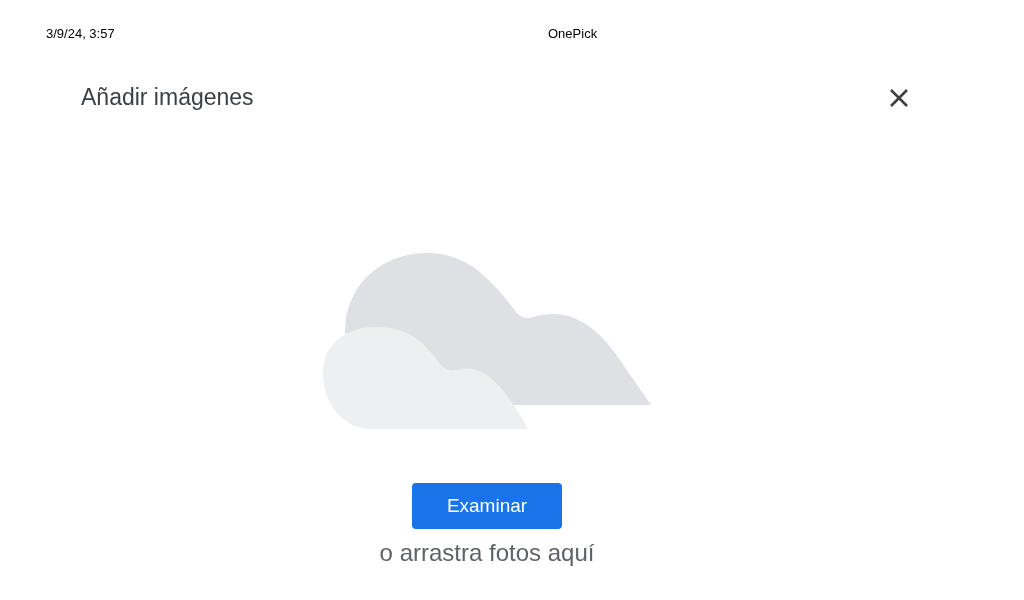 The image size is (1024, 600). What do you see at coordinates (487, 553) in the screenshot?
I see `drop-hint: o arrastra fotos aquí` at bounding box center [487, 553].